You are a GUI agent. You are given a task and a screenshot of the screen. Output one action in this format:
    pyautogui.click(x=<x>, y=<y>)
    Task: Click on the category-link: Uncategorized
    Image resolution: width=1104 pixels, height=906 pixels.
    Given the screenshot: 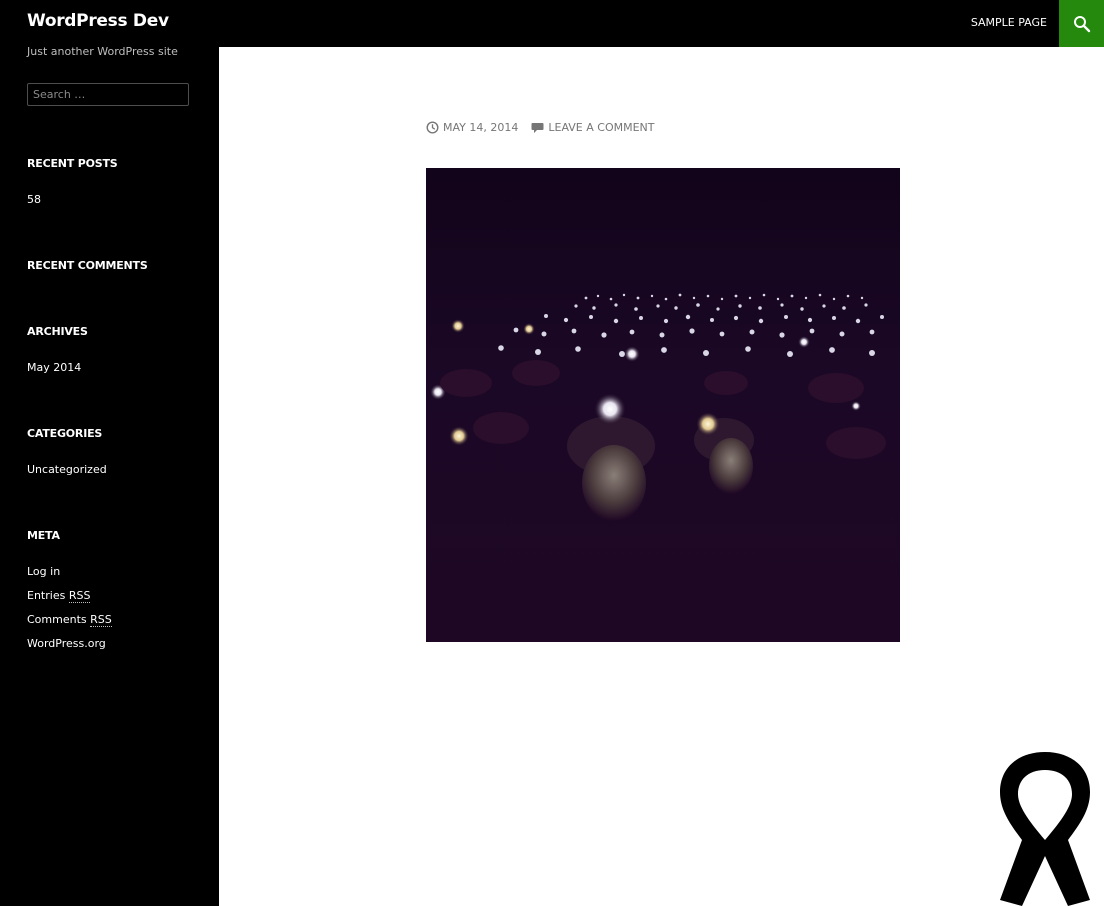 What is the action you would take?
    pyautogui.click(x=67, y=469)
    